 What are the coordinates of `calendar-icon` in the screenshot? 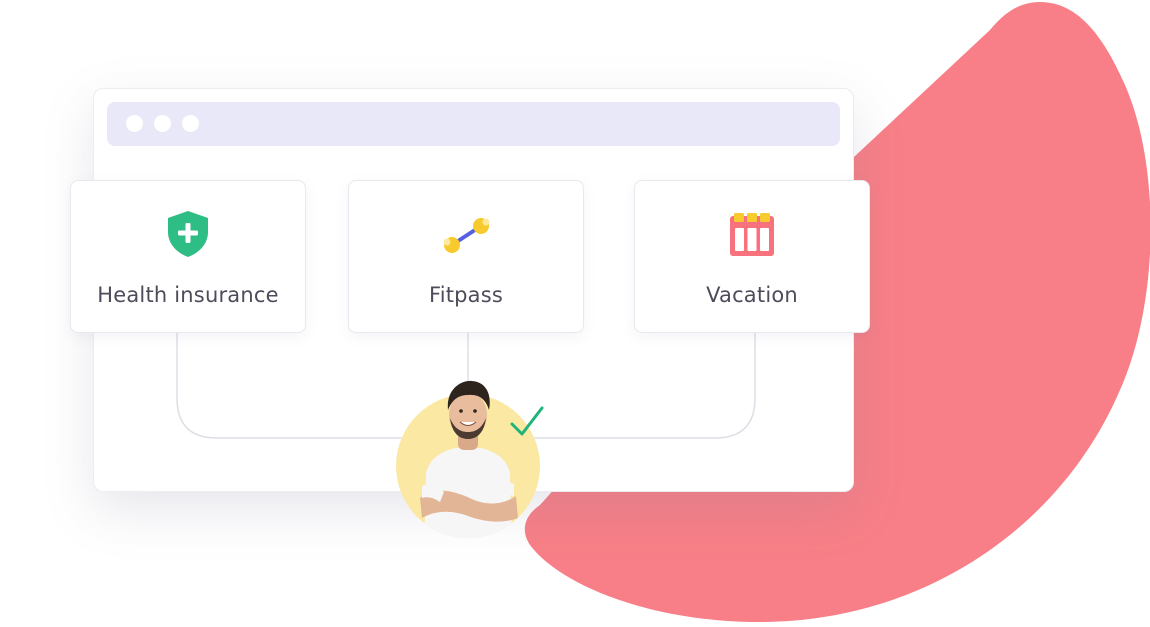 It's located at (752, 234).